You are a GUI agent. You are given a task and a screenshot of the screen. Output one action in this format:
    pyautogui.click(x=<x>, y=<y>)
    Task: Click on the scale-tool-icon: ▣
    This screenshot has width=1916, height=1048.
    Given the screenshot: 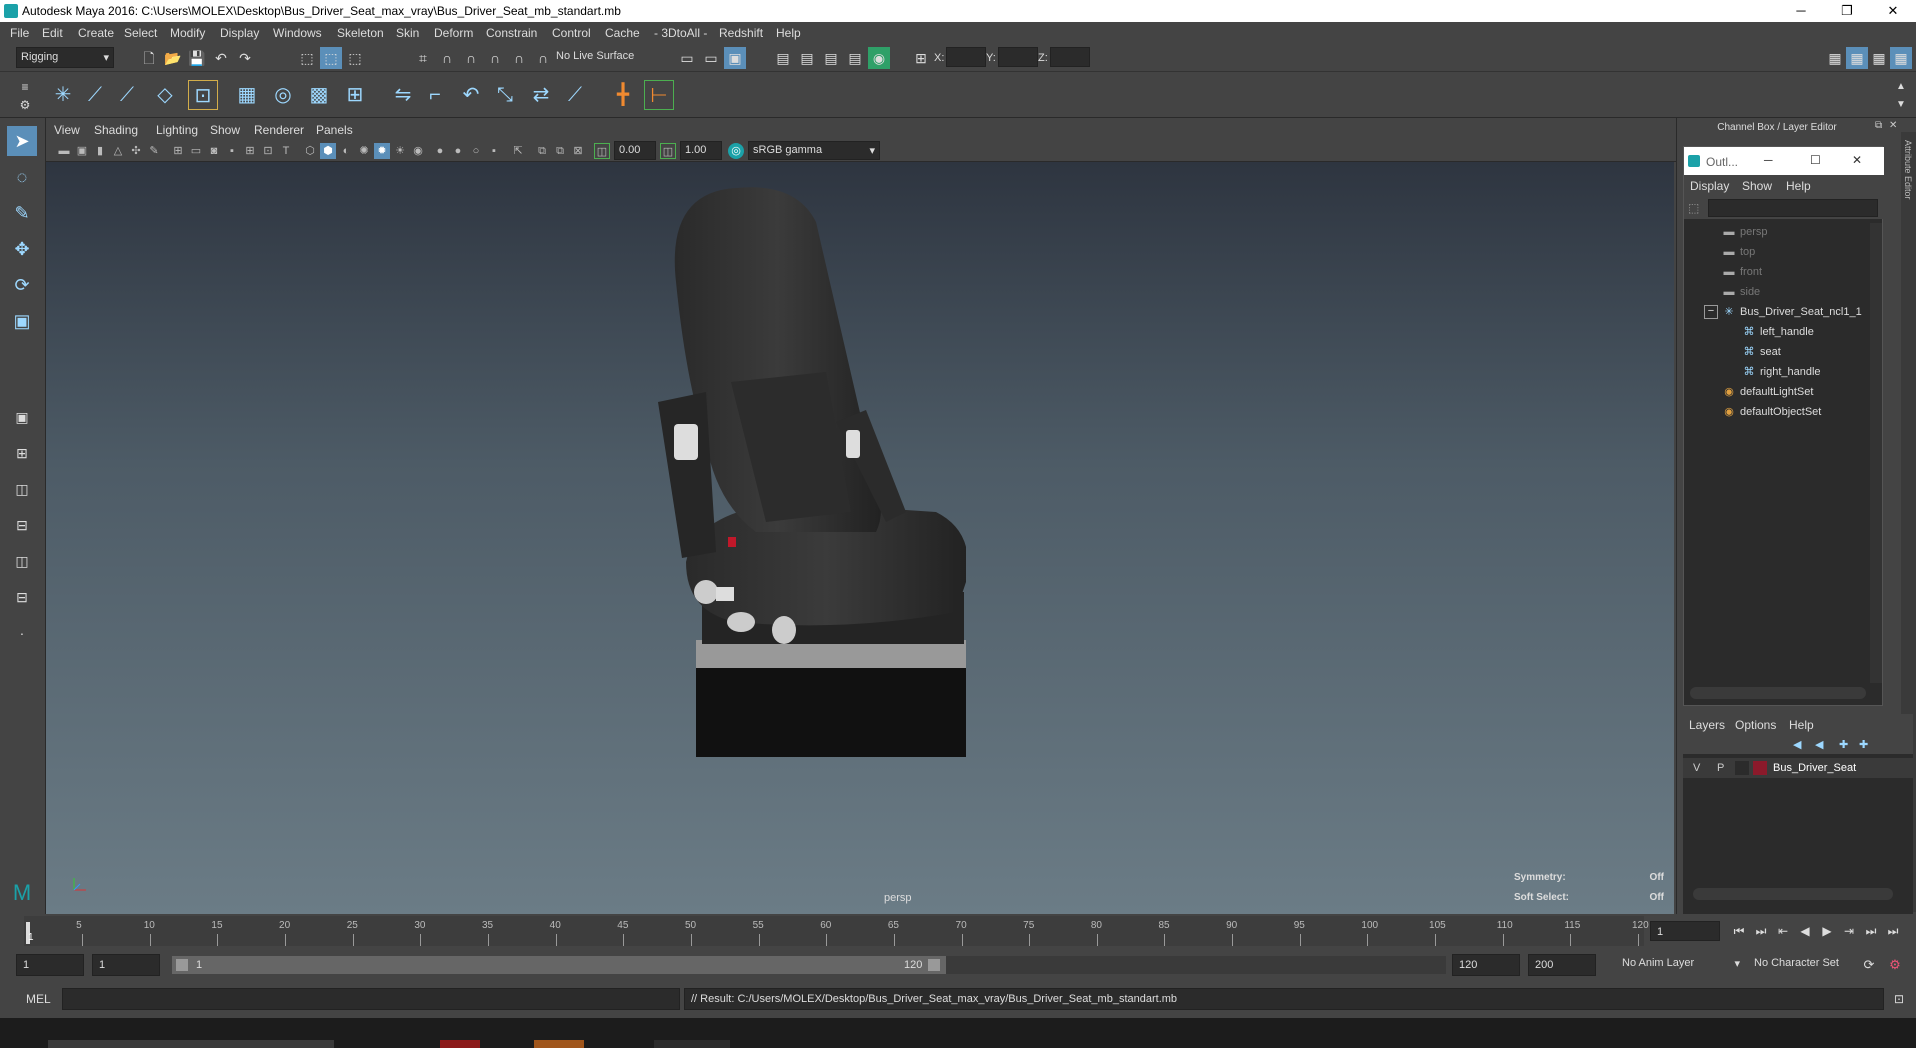 What is the action you would take?
    pyautogui.click(x=22, y=321)
    